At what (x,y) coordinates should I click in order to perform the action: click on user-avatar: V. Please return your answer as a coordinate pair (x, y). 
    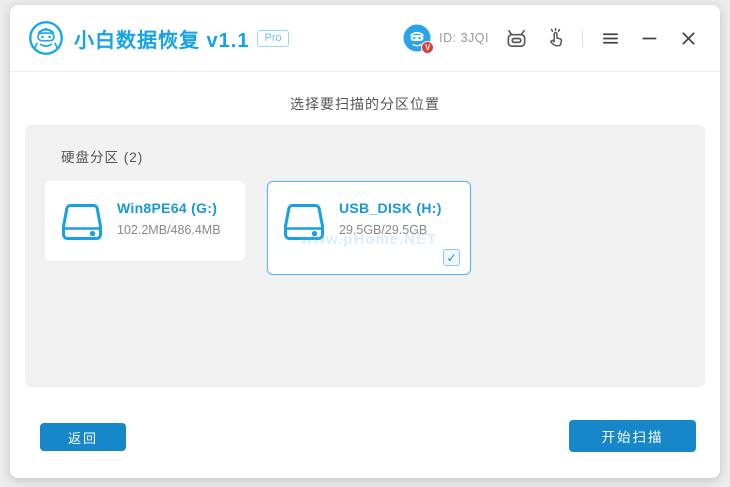
    Looking at the image, I should click on (419, 39).